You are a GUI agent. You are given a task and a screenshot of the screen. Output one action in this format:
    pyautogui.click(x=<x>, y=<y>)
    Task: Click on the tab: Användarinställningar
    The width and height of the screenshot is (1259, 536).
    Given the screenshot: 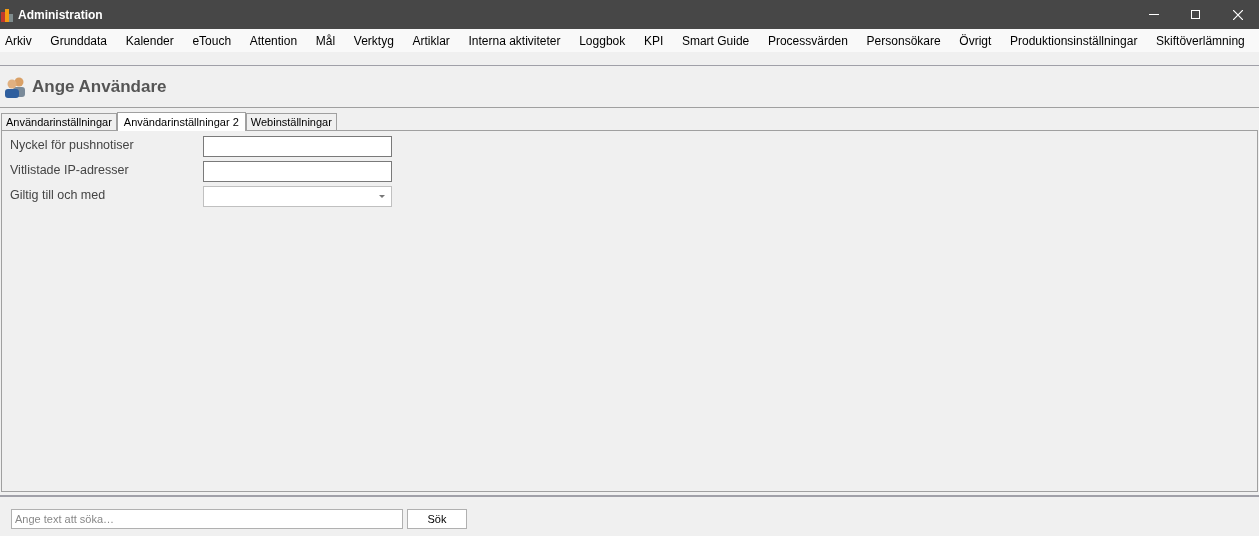 What is the action you would take?
    pyautogui.click(x=59, y=121)
    